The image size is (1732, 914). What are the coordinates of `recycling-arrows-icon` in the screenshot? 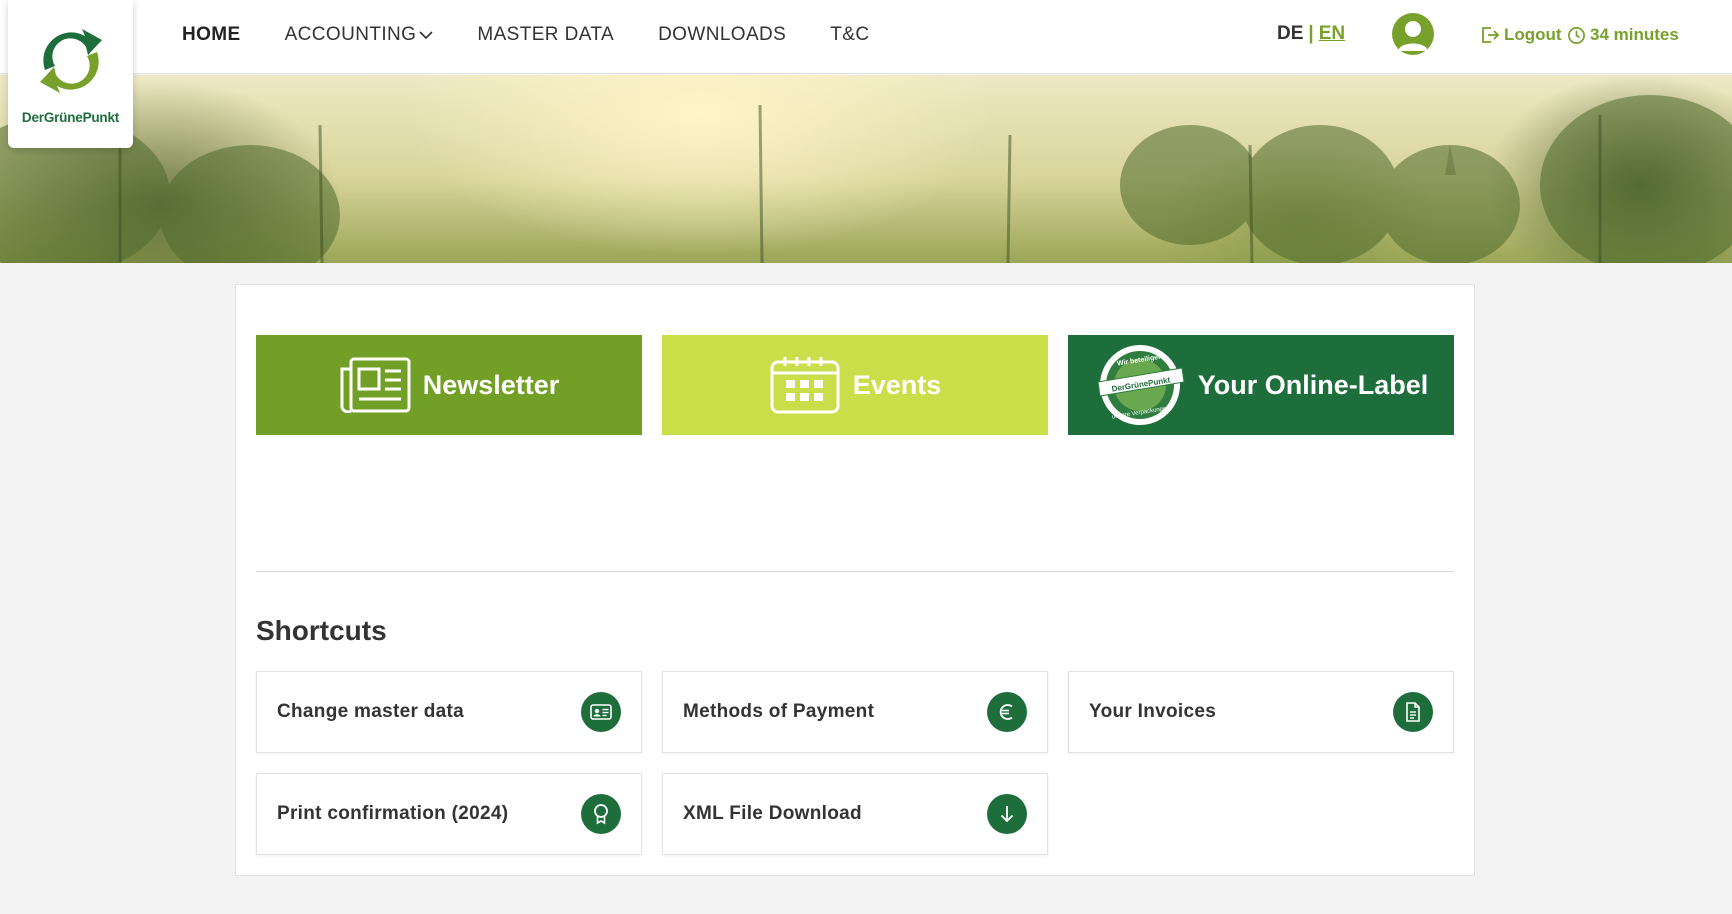 It's located at (70, 61).